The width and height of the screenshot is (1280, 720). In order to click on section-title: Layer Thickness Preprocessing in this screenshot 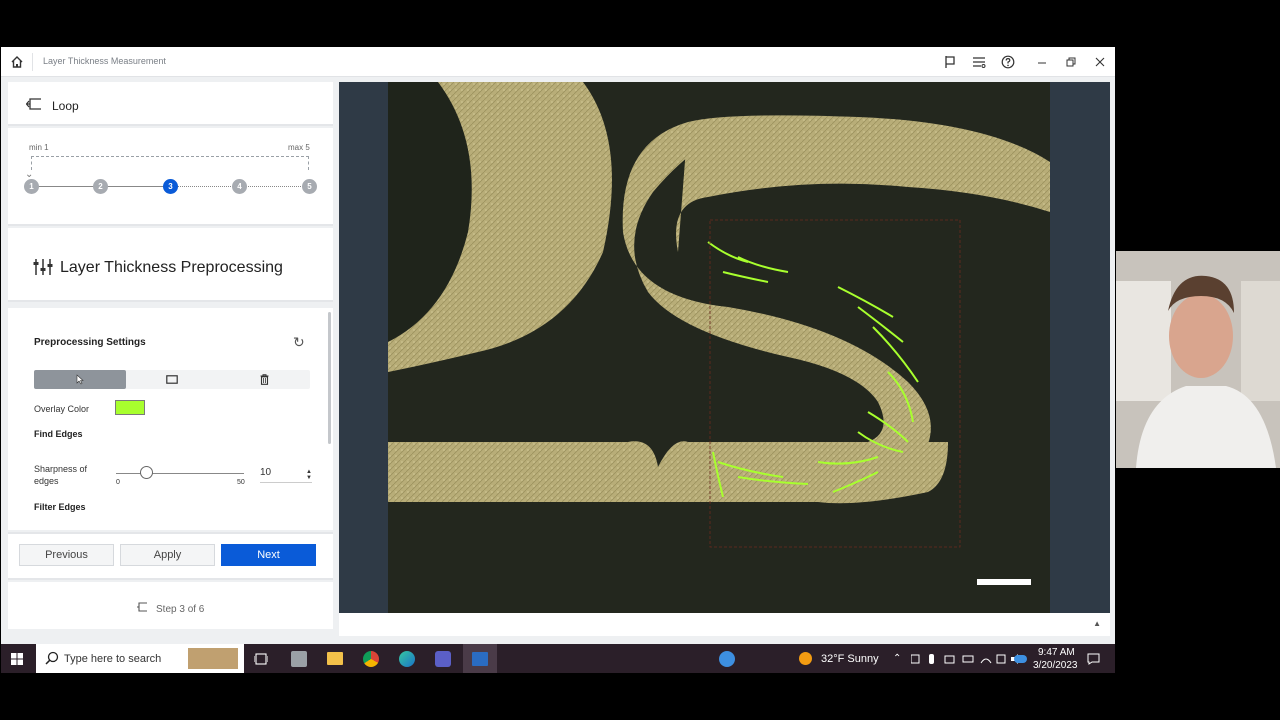, I will do `click(171, 267)`.